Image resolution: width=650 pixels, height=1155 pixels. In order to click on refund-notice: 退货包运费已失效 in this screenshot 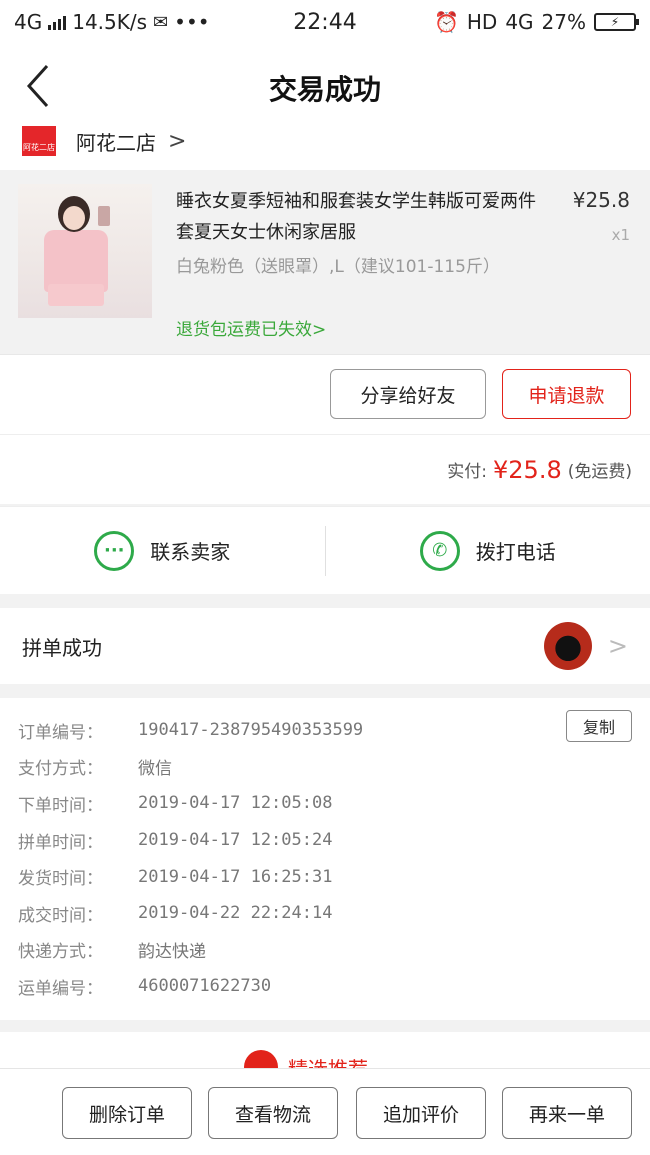, I will do `click(244, 330)`.